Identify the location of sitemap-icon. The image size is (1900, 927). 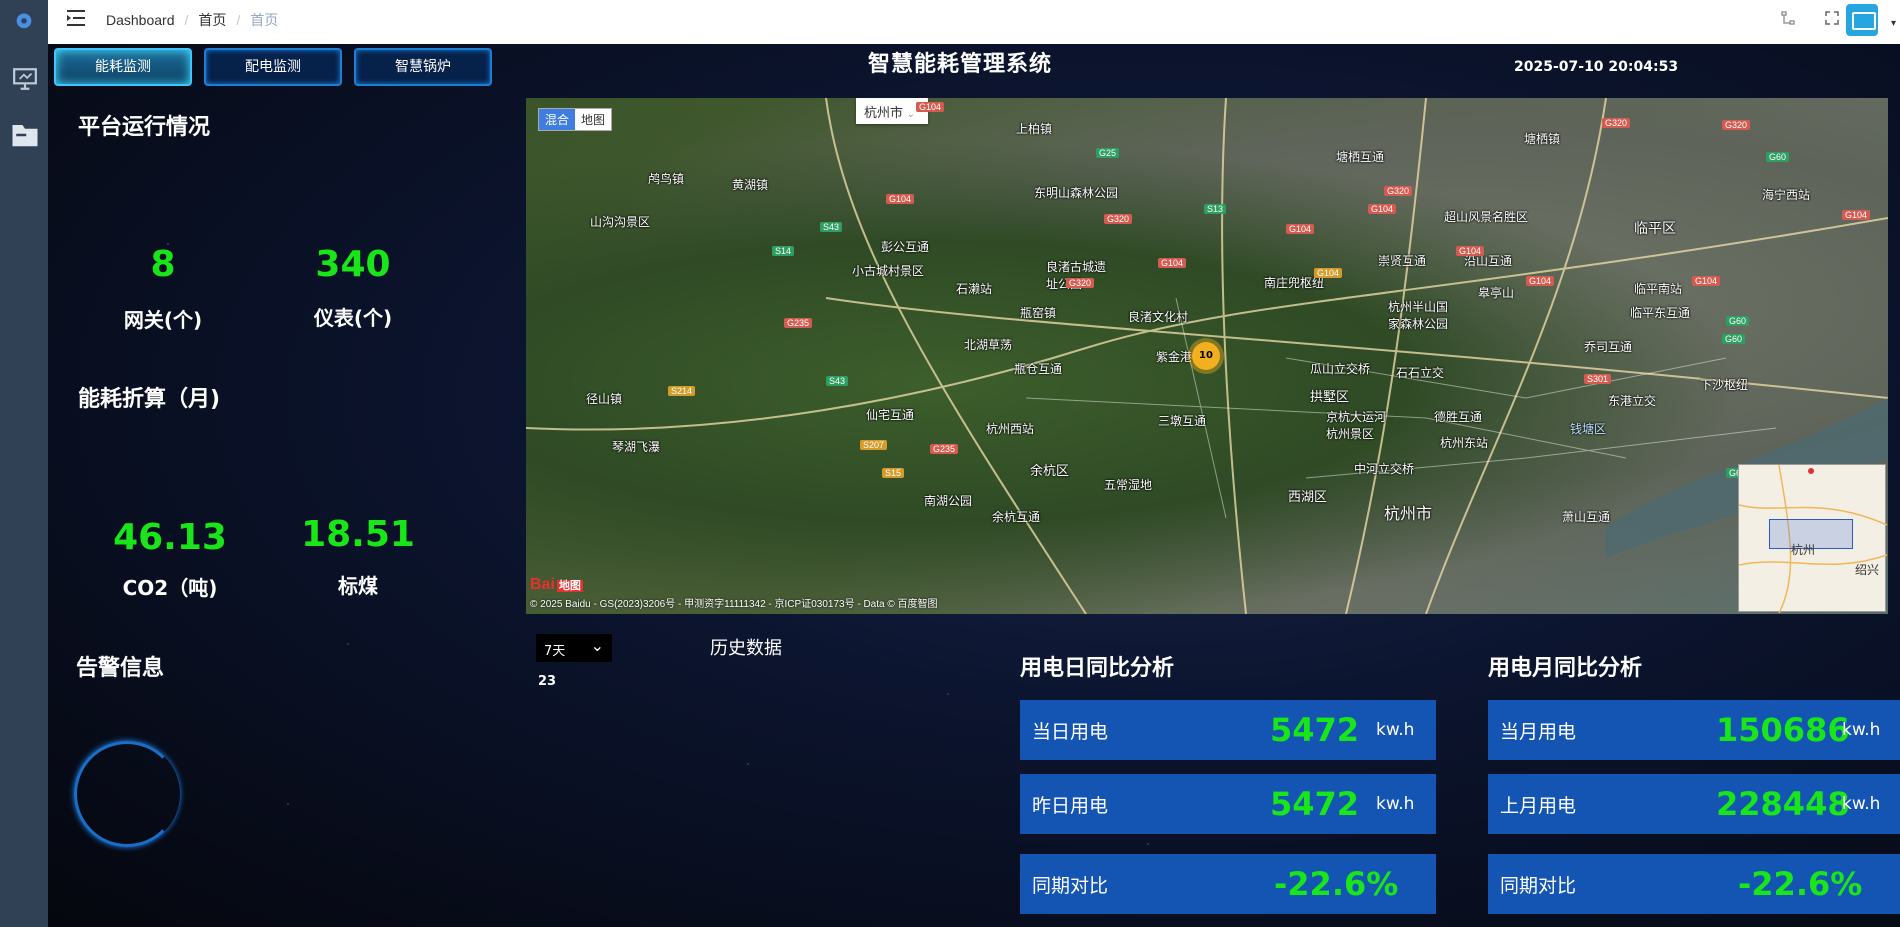
(1788, 18).